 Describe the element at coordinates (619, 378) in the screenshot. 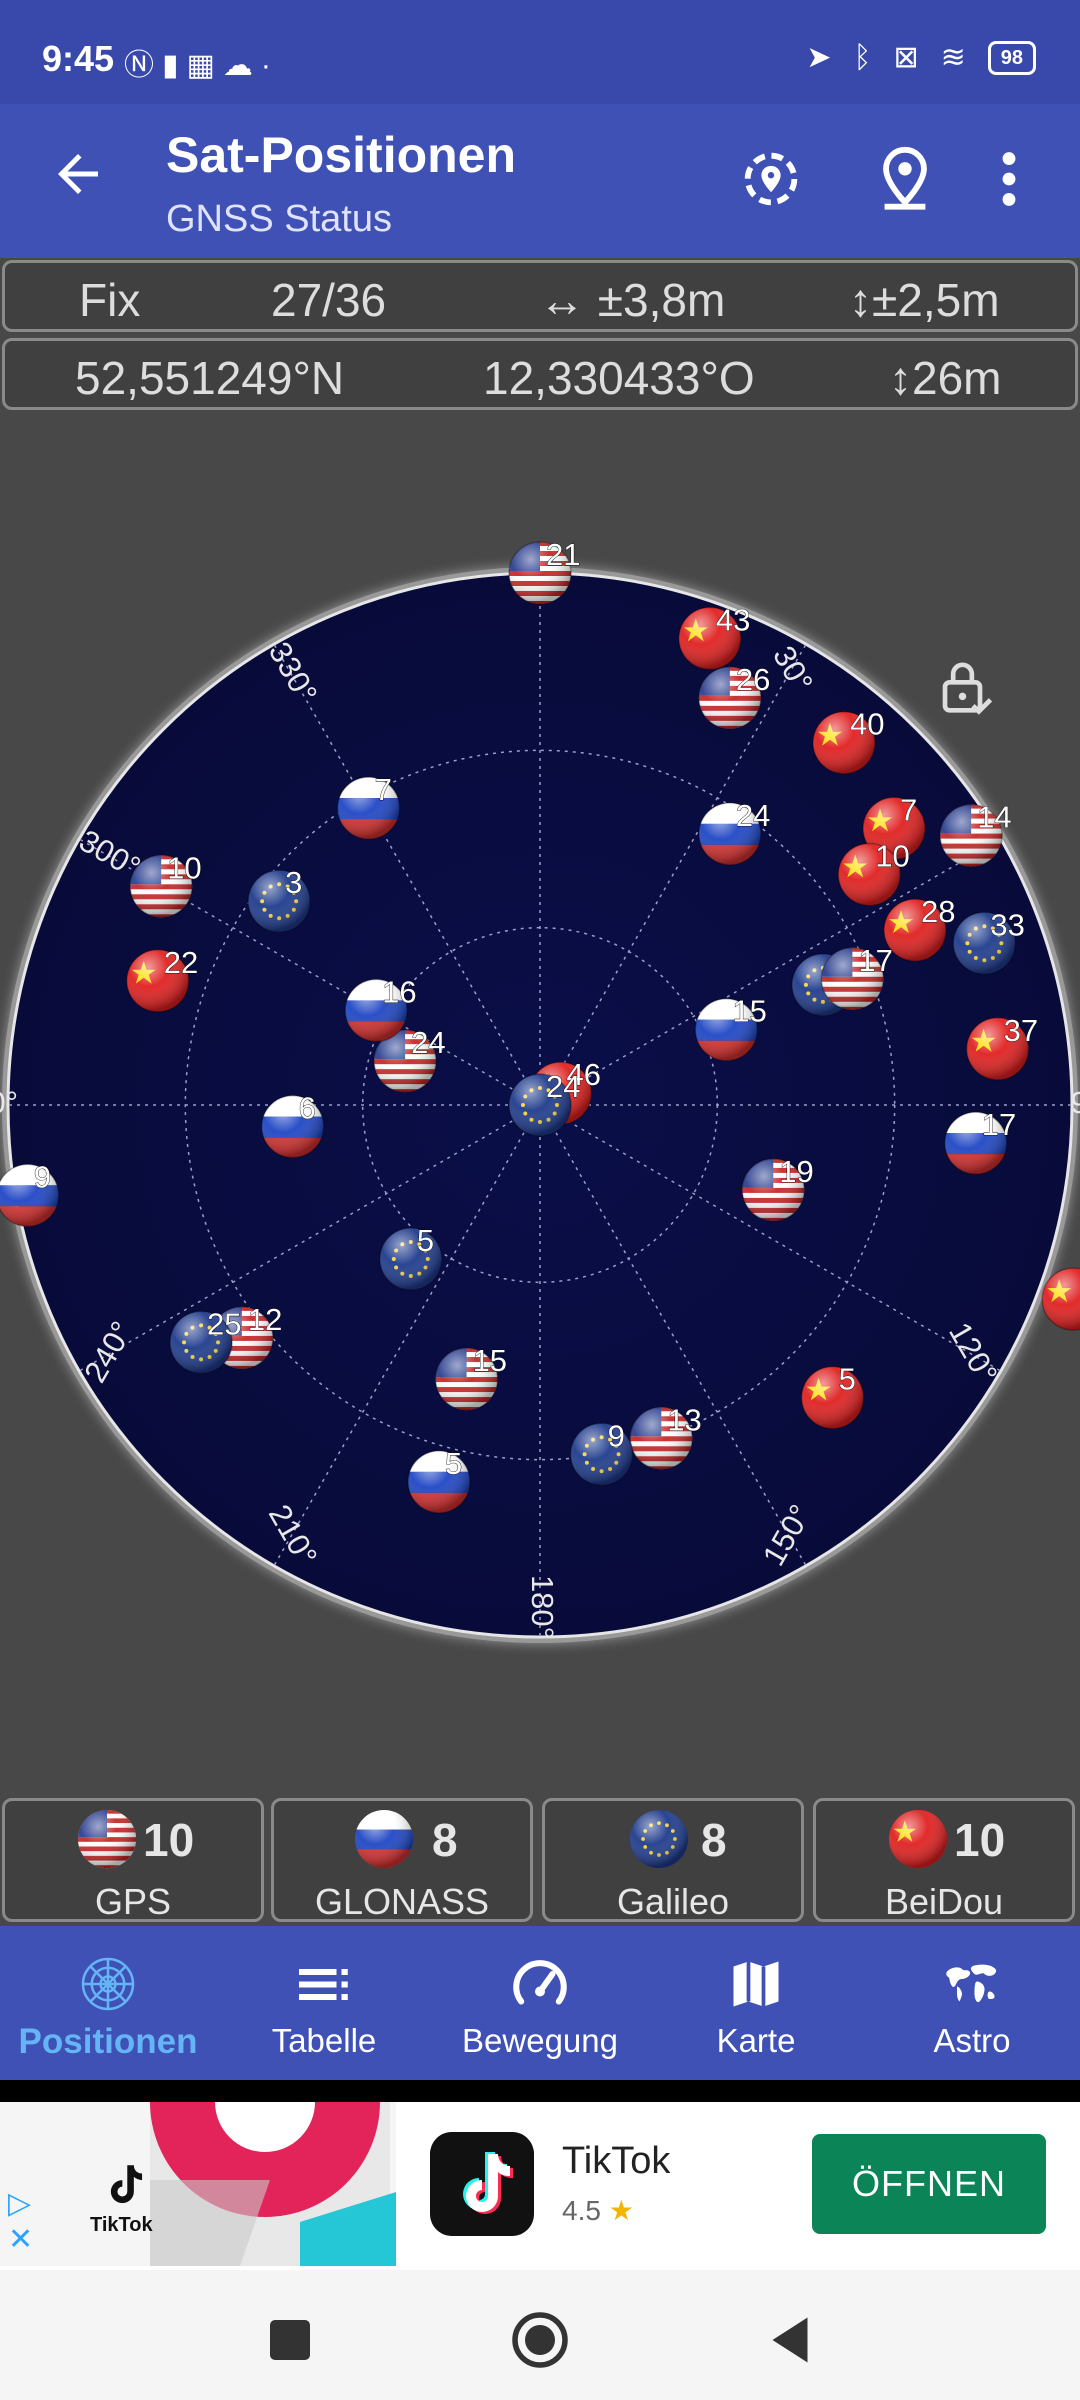

I see `longitude: 12,330433°O` at that location.